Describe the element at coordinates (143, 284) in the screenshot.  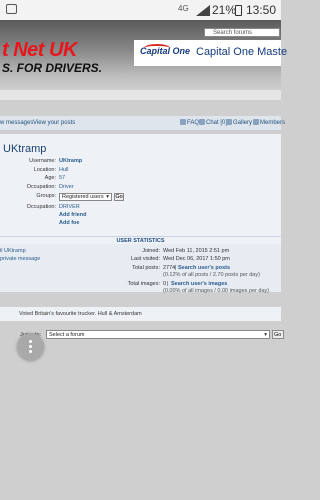
I see `total-images-label: Total images:` at that location.